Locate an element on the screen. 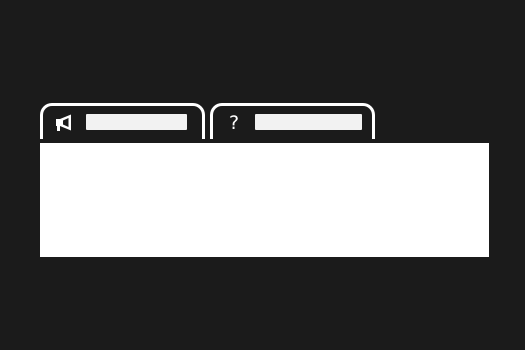 This screenshot has width=525, height=350. question-mark-glyph: ? is located at coordinates (234, 123).